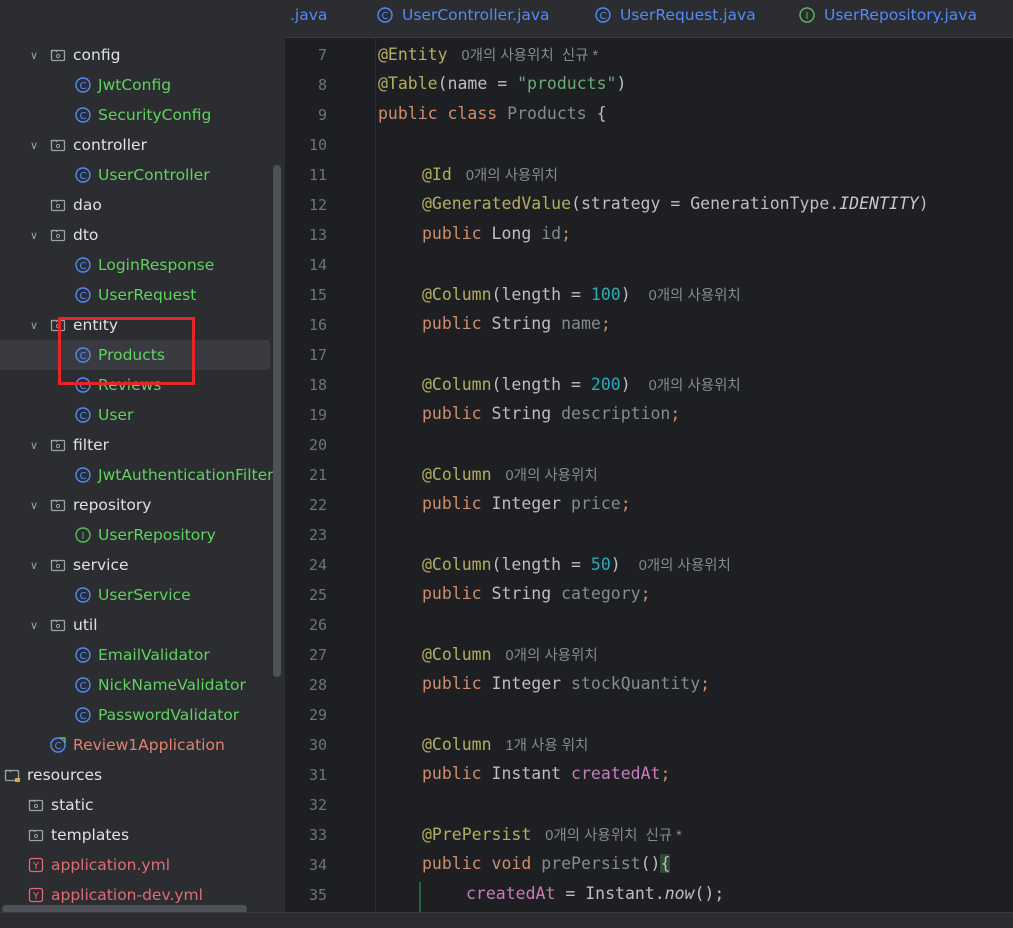 The height and width of the screenshot is (928, 1013). Describe the element at coordinates (516, 323) in the screenshot. I see `code-line: public String name;` at that location.